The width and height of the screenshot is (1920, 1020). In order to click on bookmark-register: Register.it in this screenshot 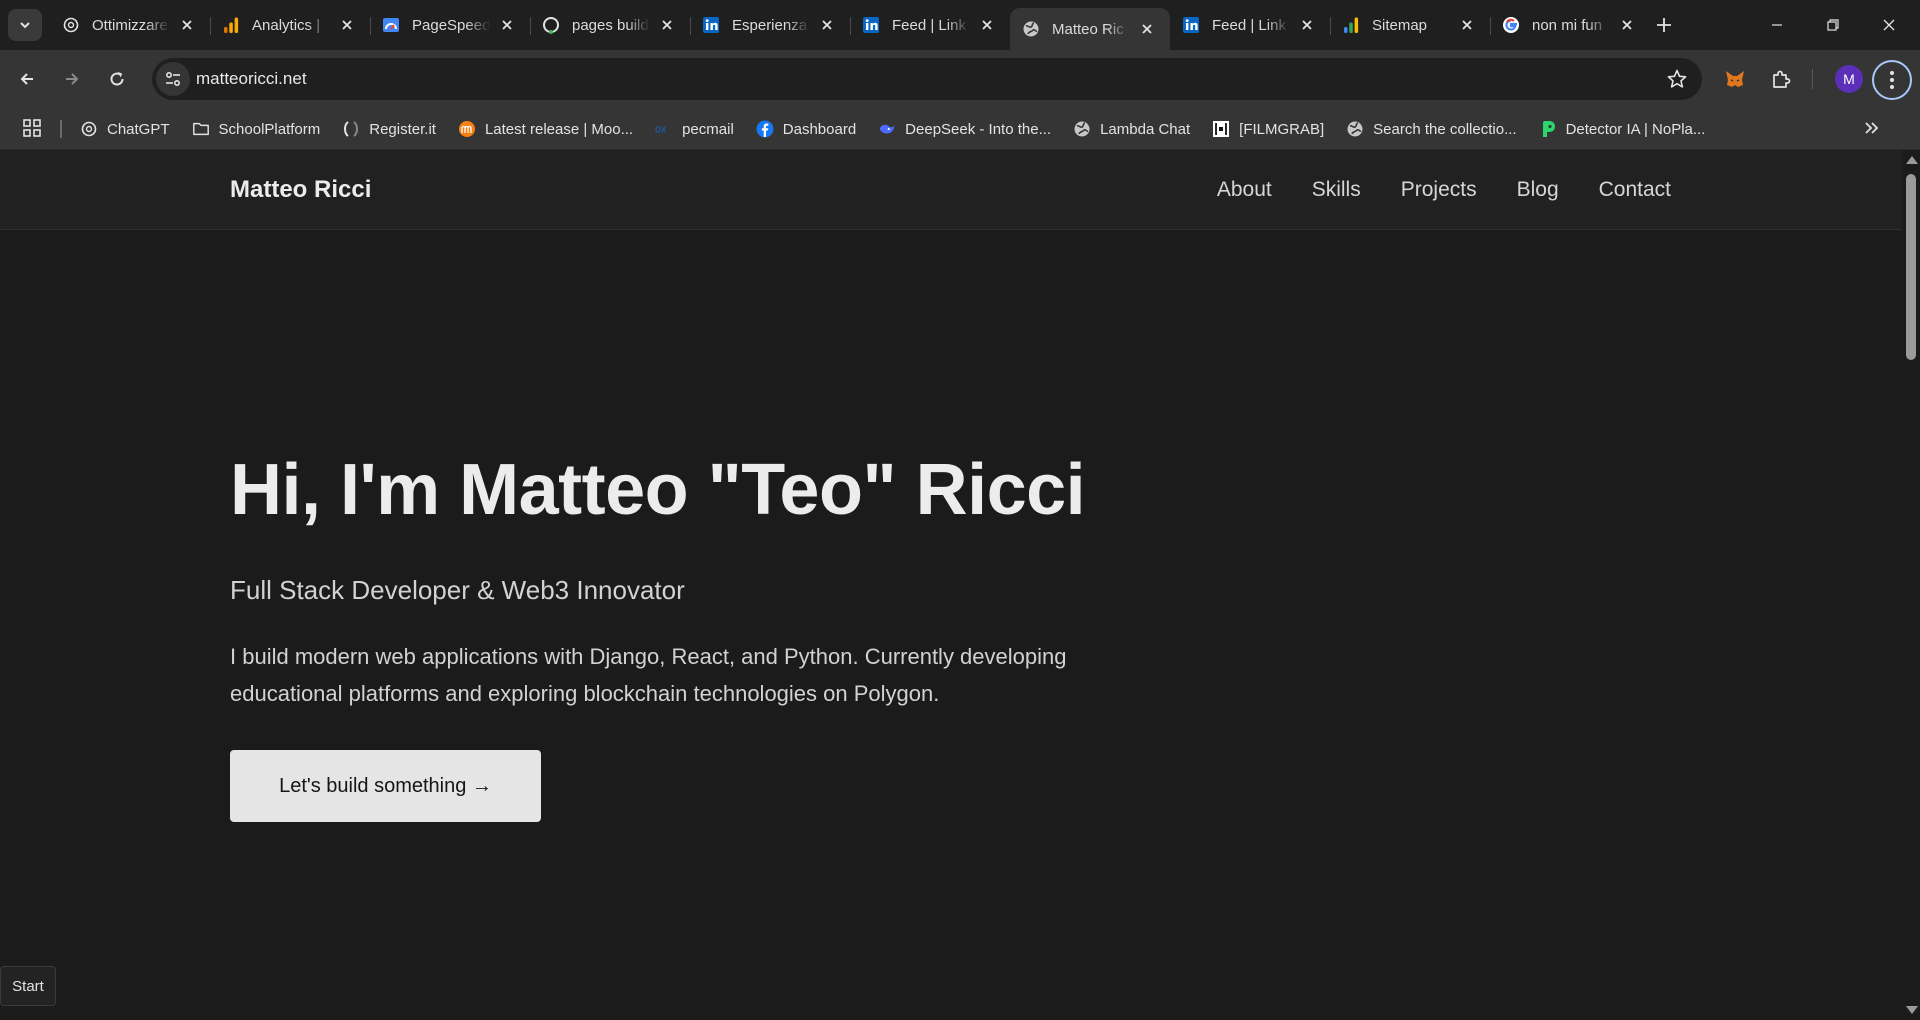, I will do `click(389, 129)`.